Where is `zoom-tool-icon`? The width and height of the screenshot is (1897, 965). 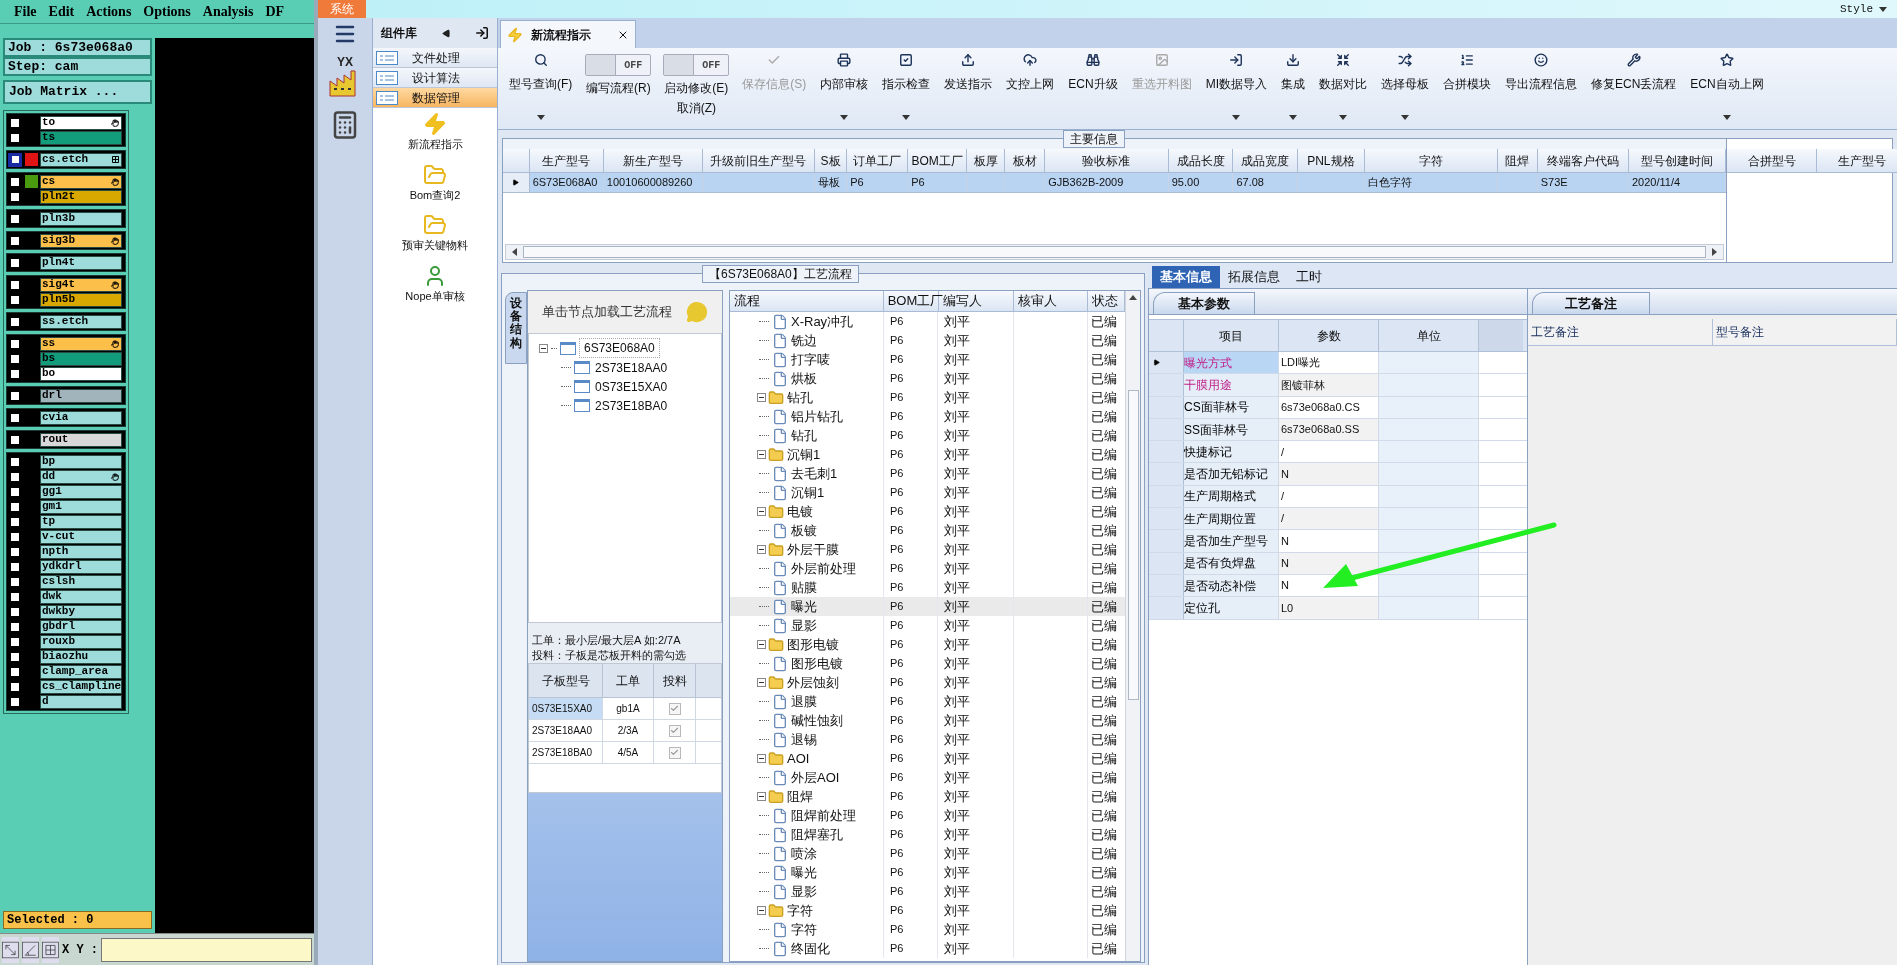 zoom-tool-icon is located at coordinates (10, 949).